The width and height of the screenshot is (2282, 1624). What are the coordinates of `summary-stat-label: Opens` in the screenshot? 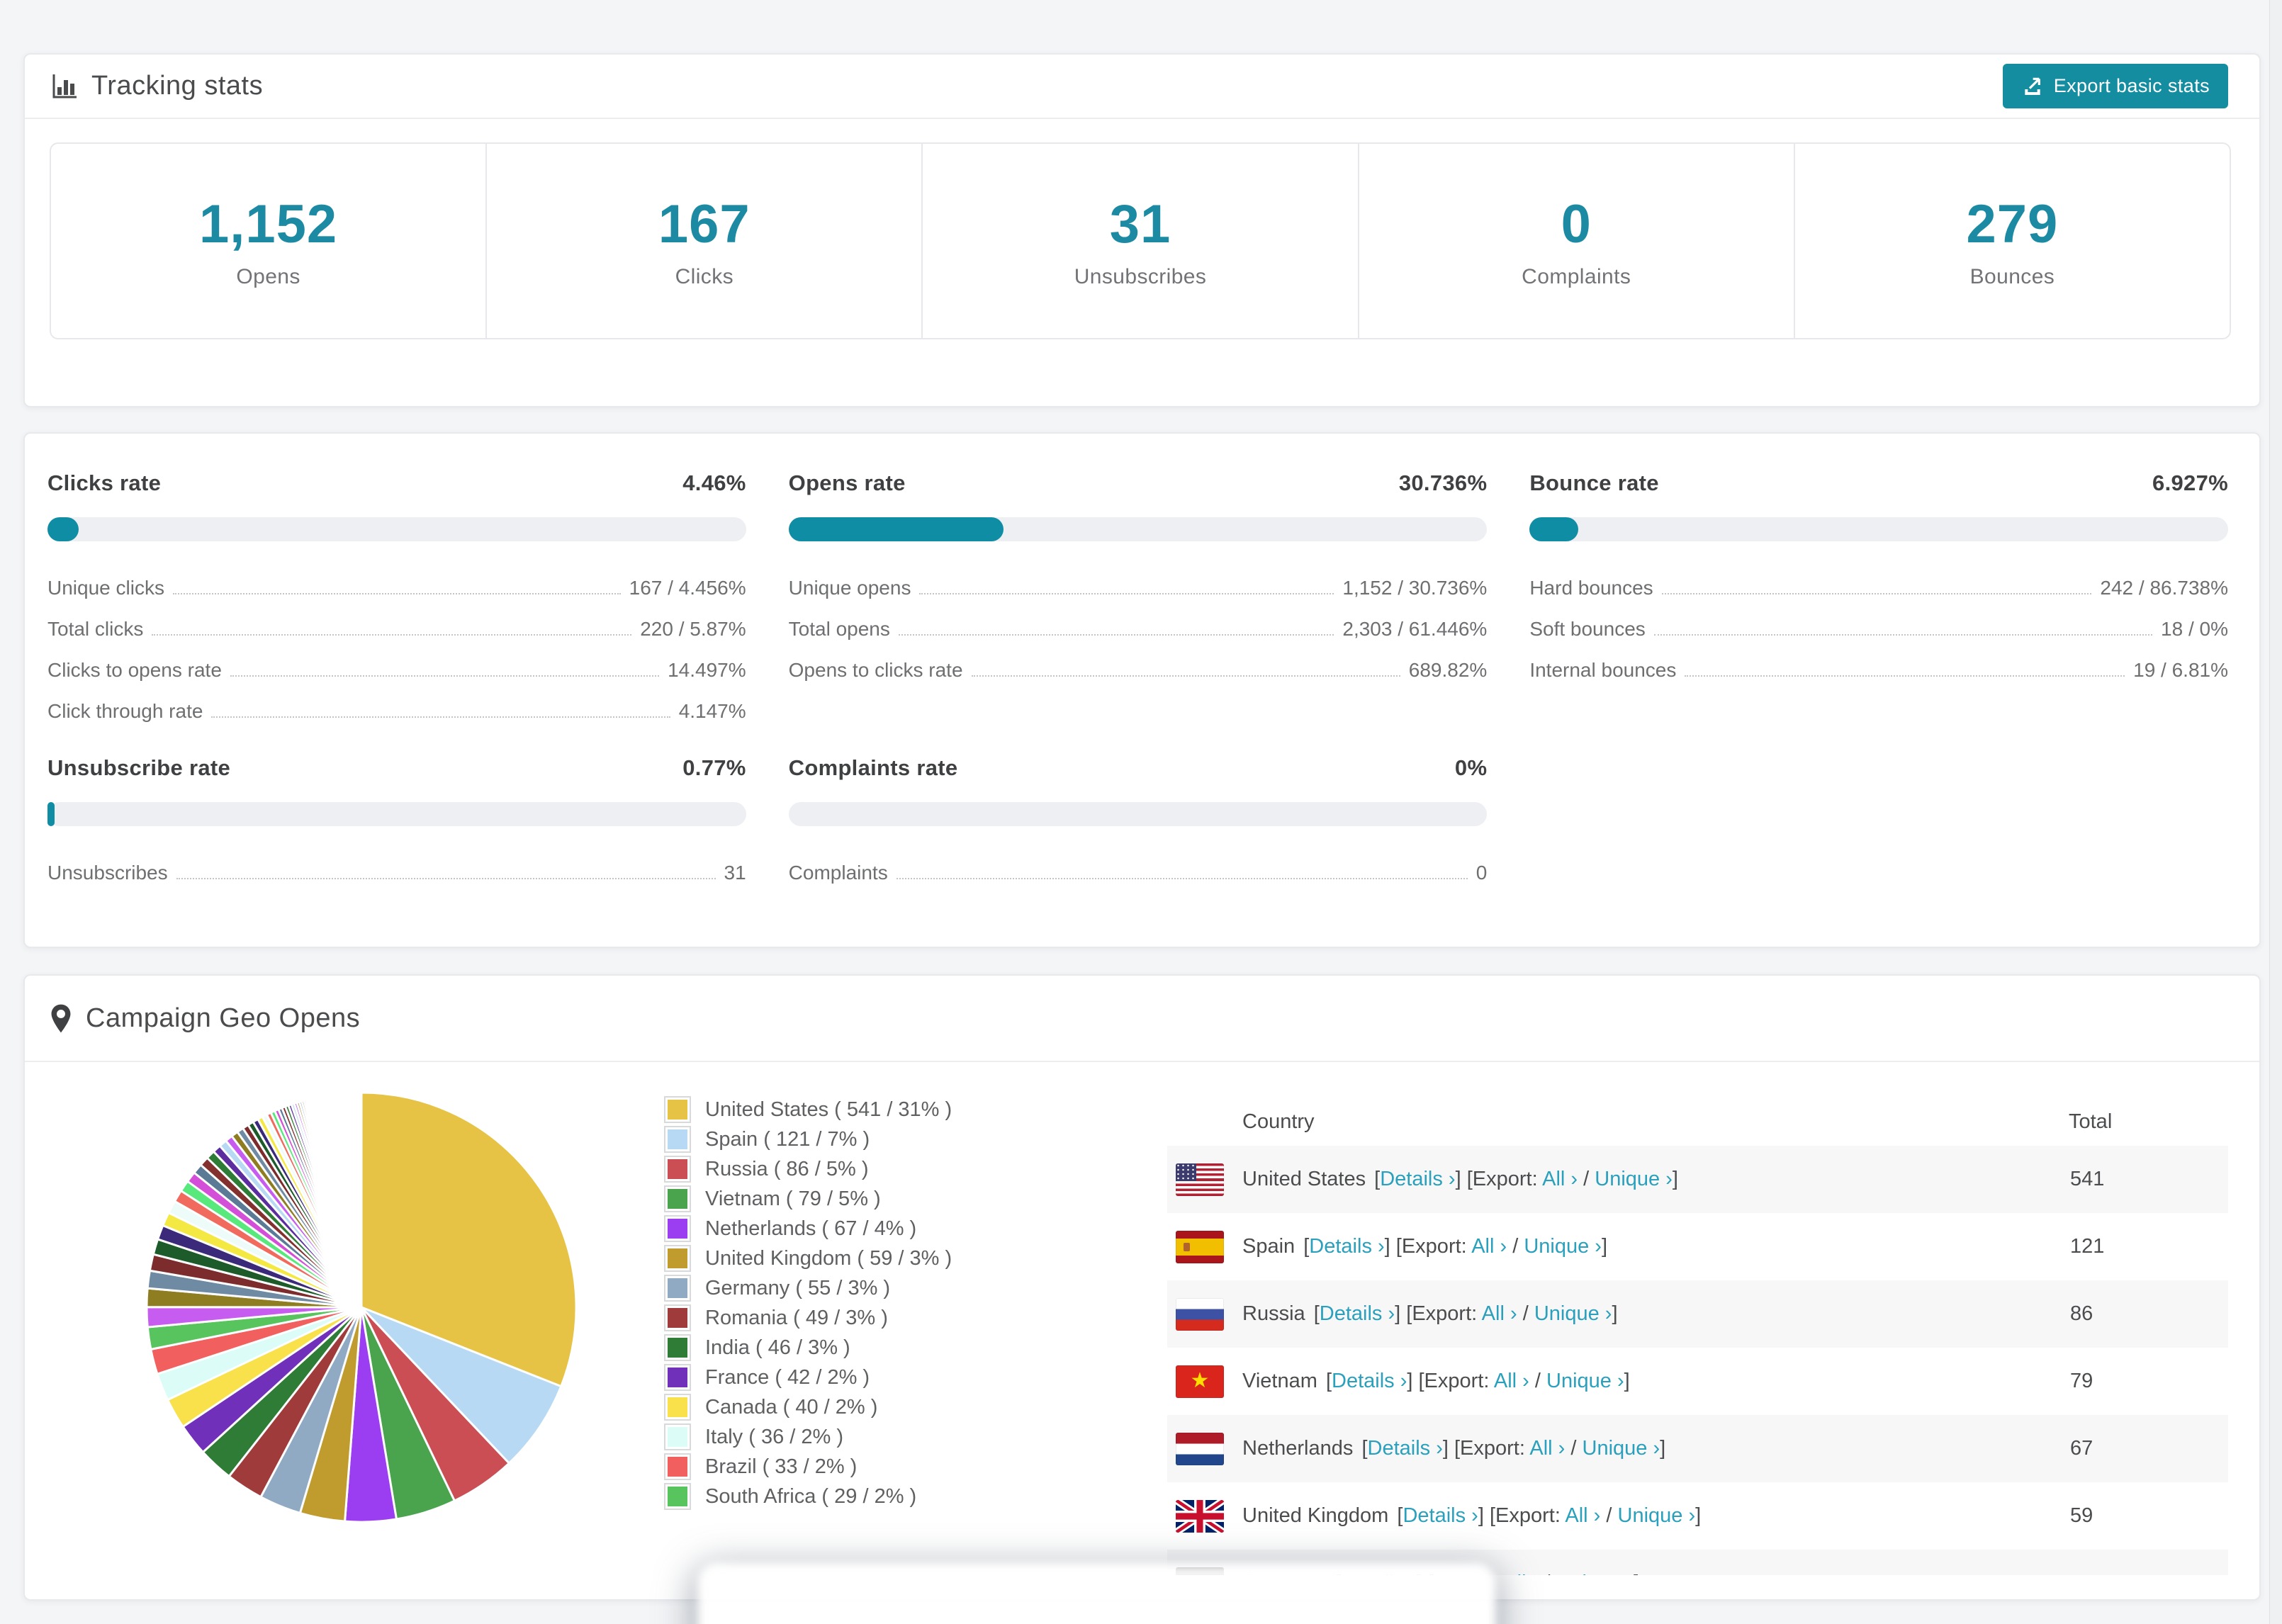 It's located at (268, 276).